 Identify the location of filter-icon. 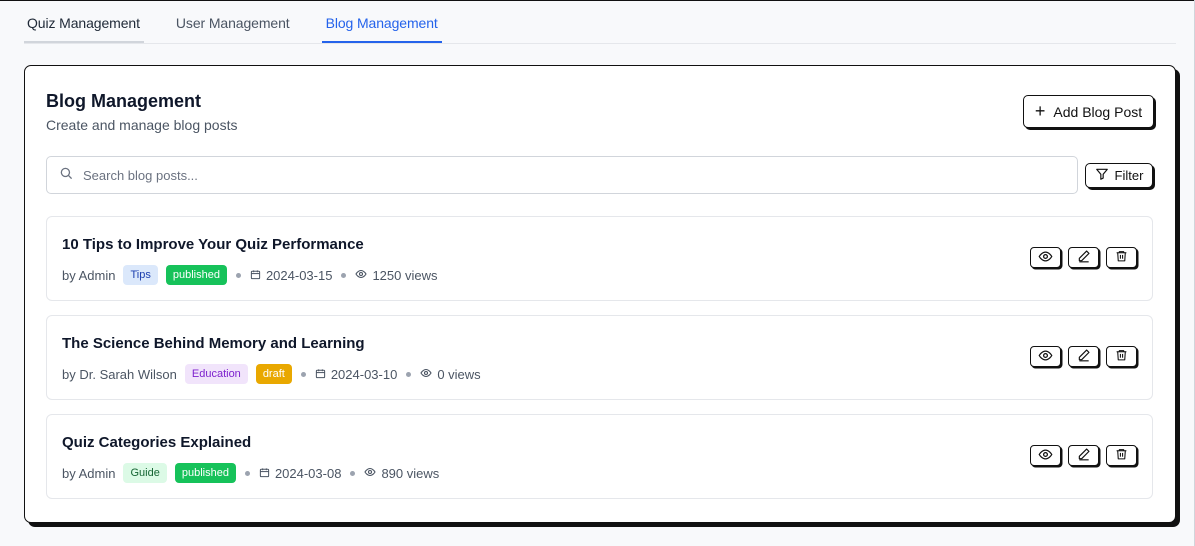
(1102, 175).